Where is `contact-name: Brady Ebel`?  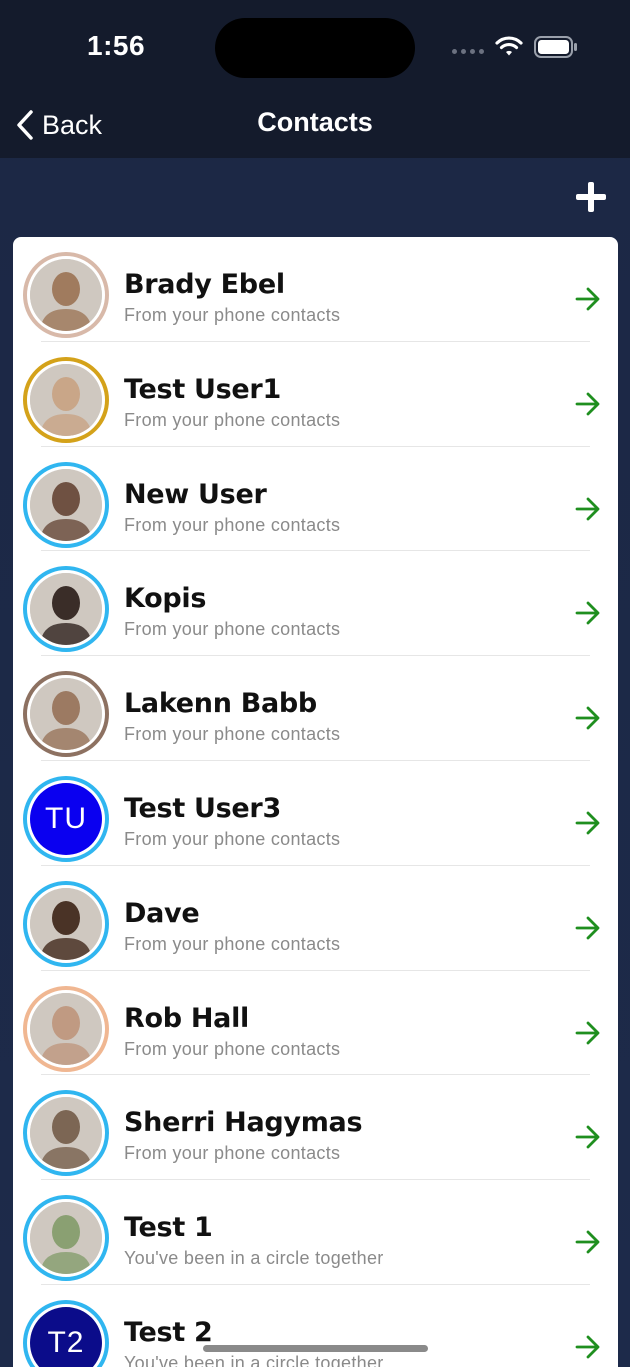 contact-name: Brady Ebel is located at coordinates (204, 284).